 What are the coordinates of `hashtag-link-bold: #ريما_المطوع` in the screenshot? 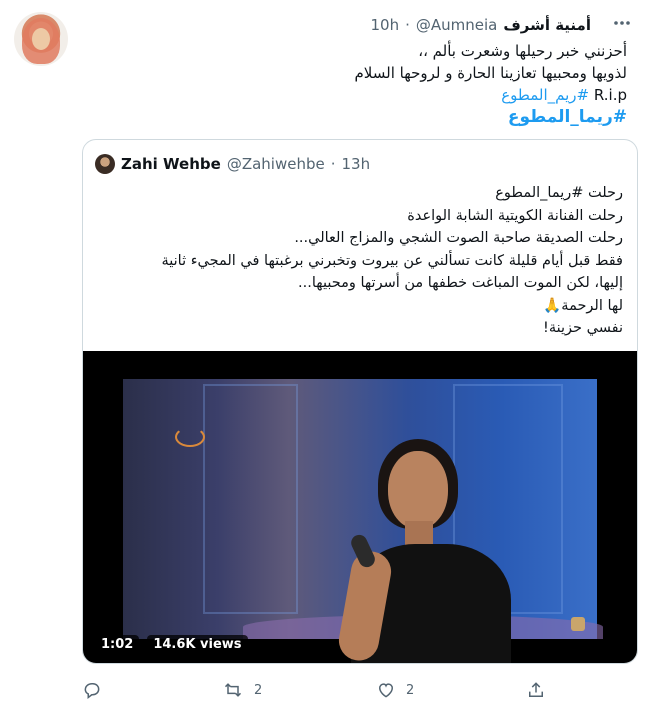 It's located at (567, 117).